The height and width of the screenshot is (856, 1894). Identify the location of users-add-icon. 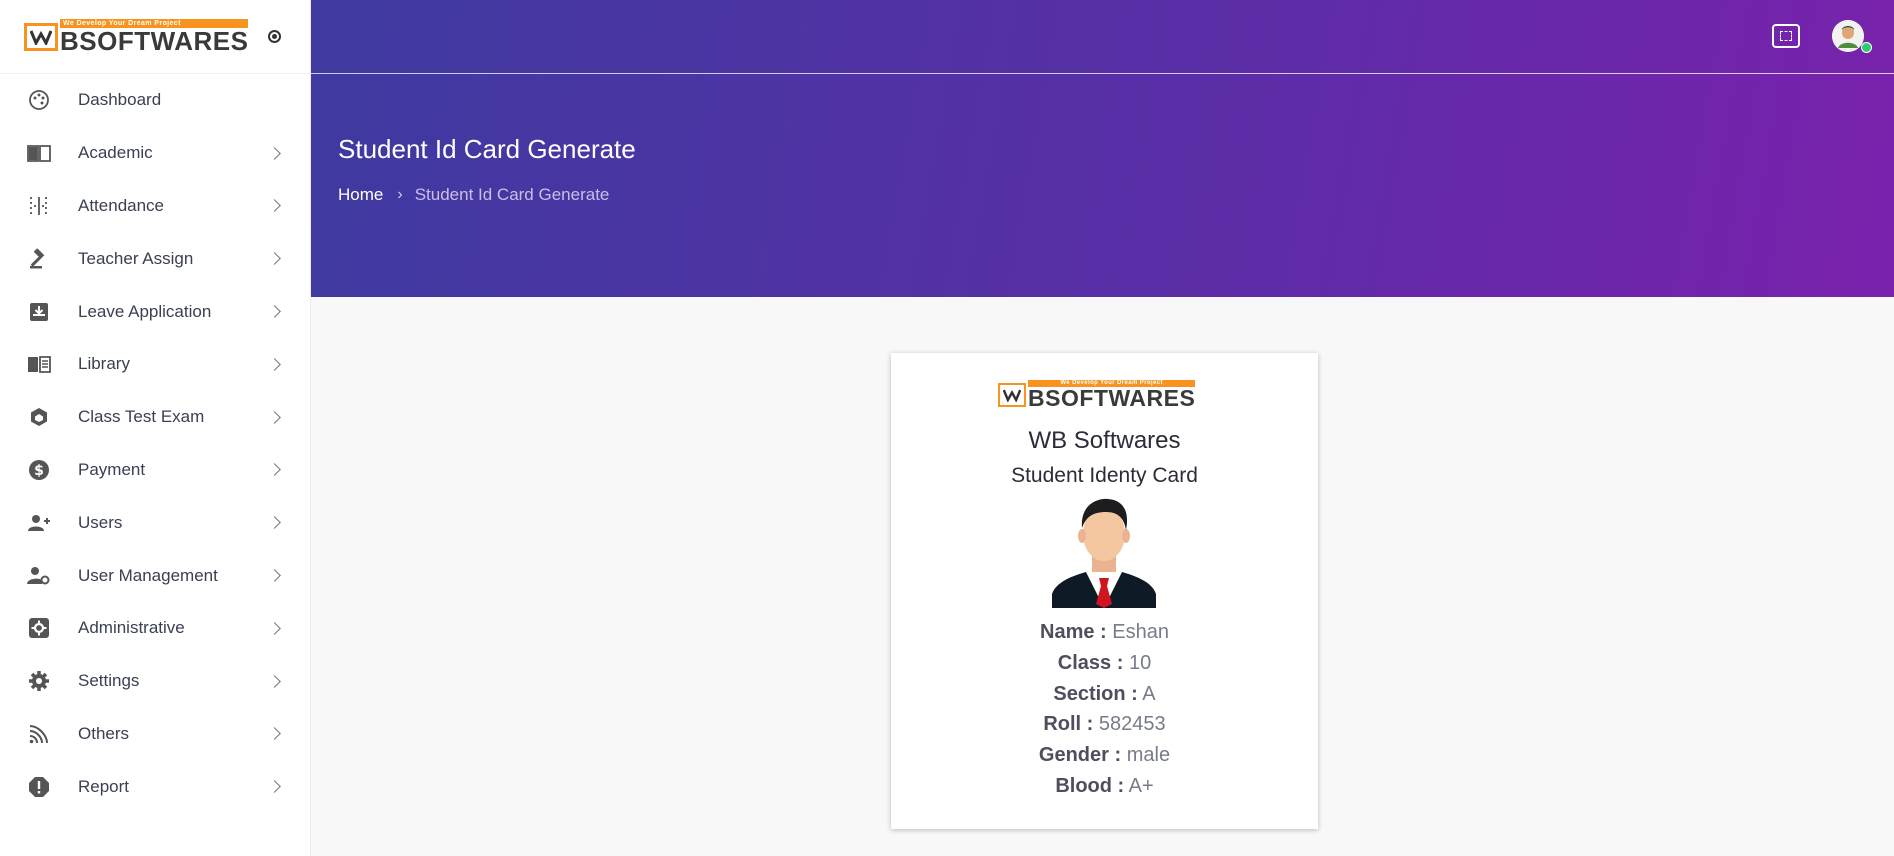
(39, 523).